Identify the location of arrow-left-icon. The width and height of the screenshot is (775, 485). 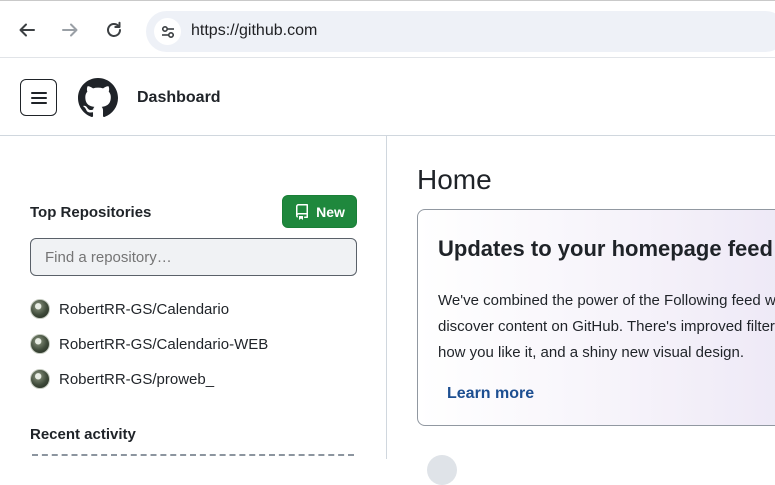
(27, 30).